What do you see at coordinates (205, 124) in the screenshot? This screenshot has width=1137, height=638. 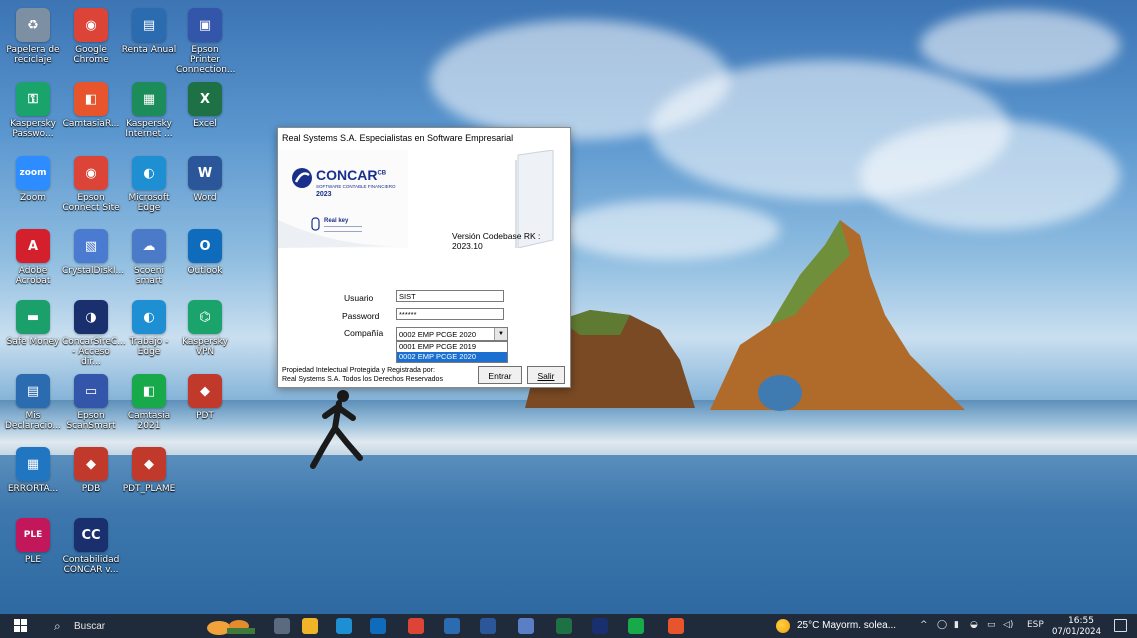 I see `desktop-shortcut-label: Excel` at bounding box center [205, 124].